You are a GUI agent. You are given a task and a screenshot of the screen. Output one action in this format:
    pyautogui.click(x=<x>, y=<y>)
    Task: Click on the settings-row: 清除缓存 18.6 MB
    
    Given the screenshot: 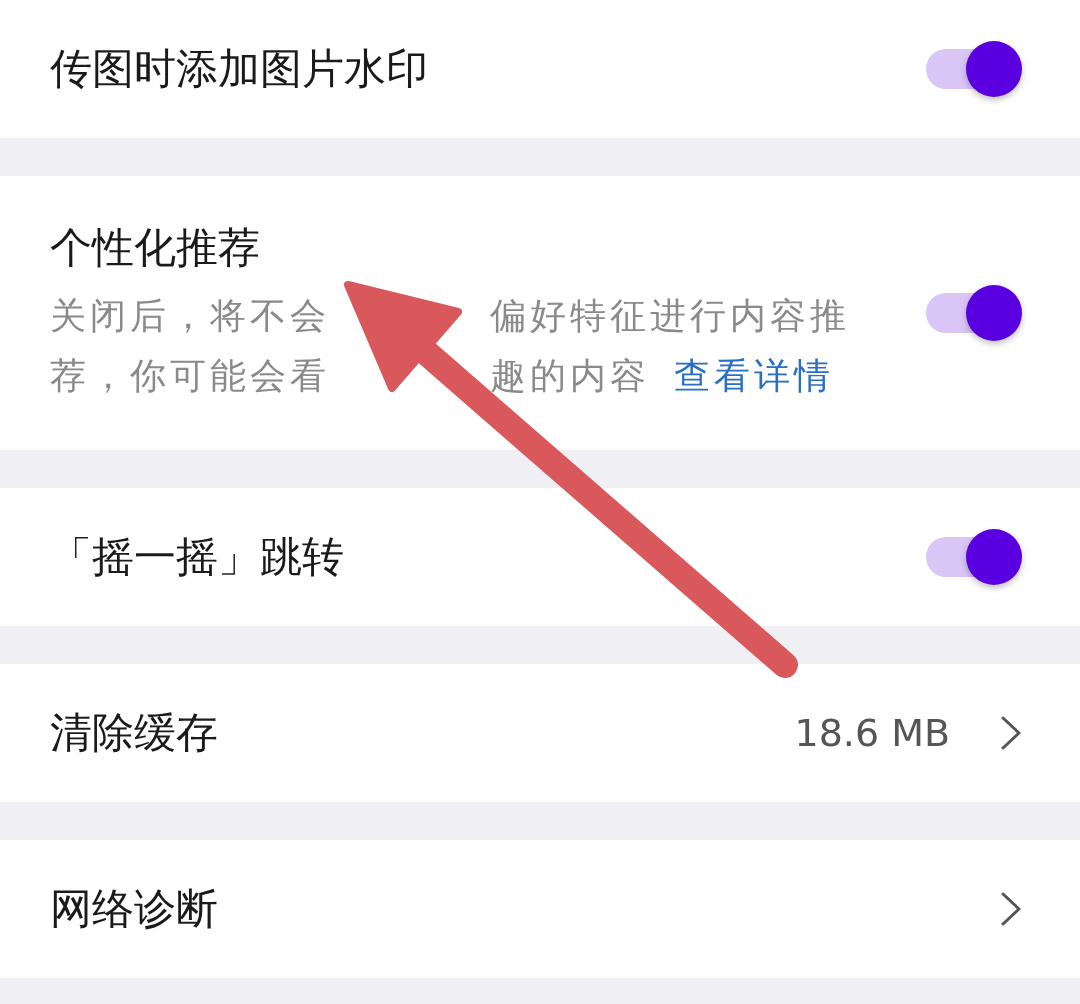 What is the action you would take?
    pyautogui.click(x=540, y=733)
    